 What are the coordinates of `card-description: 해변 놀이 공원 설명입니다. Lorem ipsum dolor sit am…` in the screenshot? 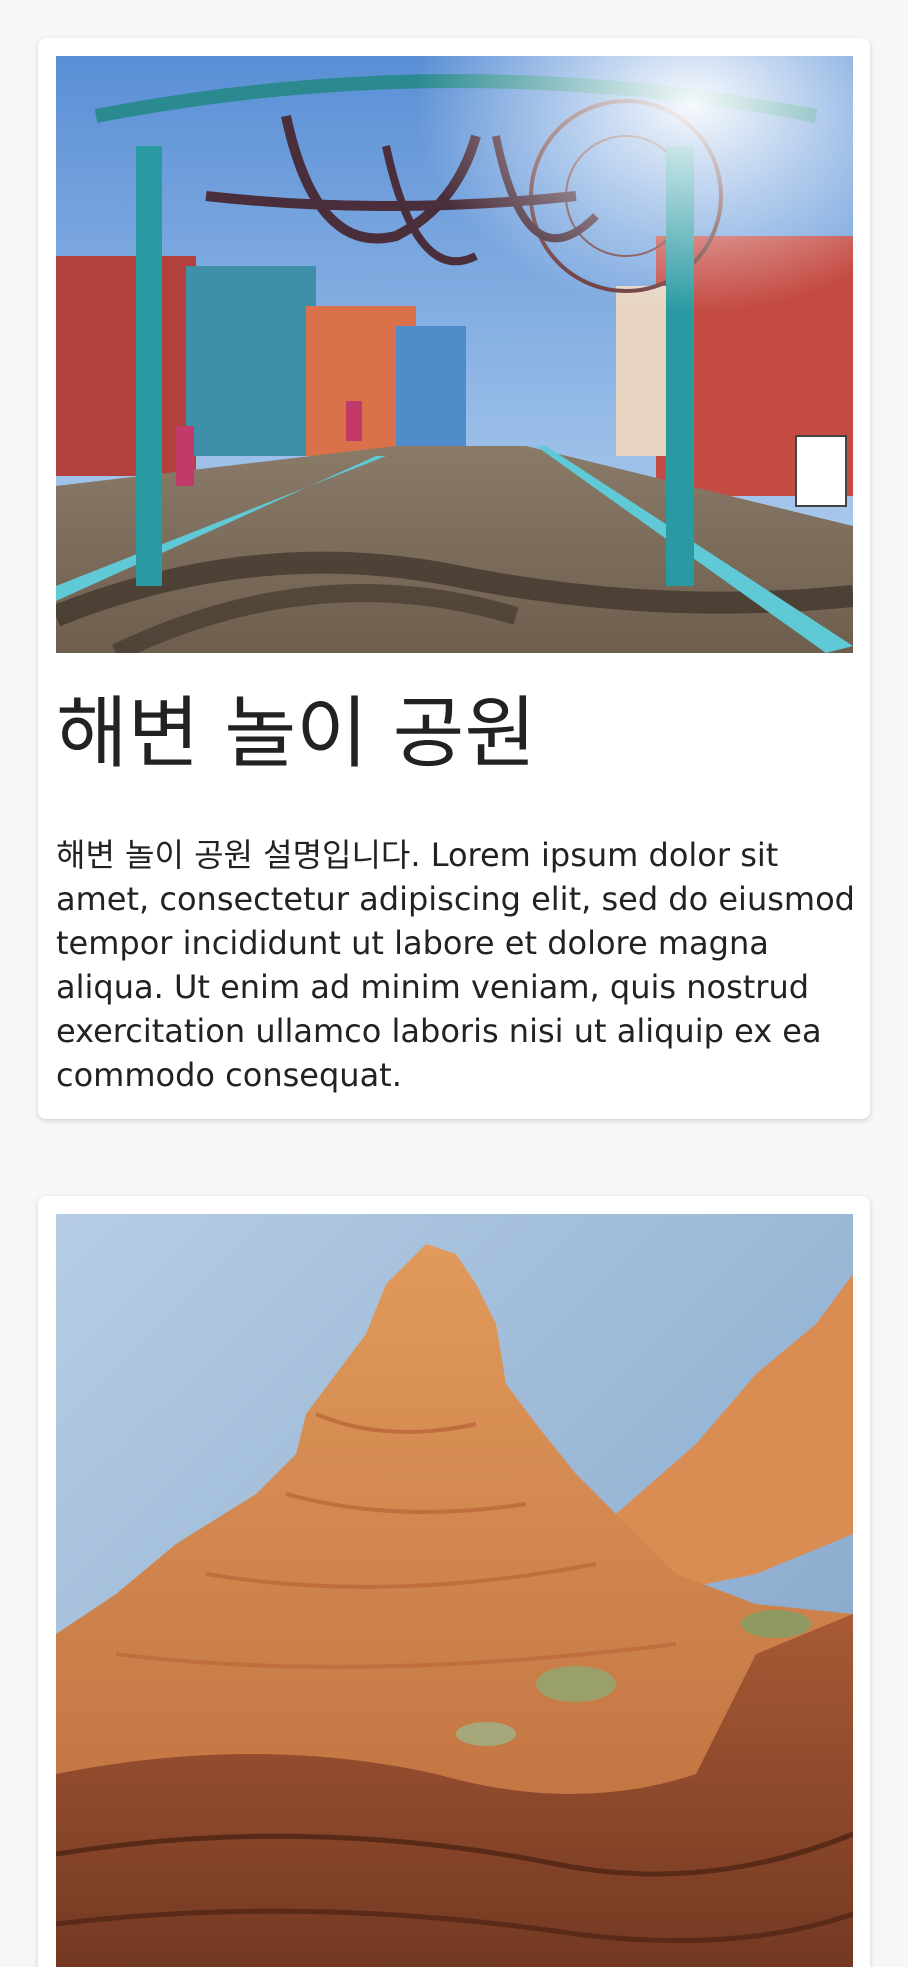 It's located at (455, 965).